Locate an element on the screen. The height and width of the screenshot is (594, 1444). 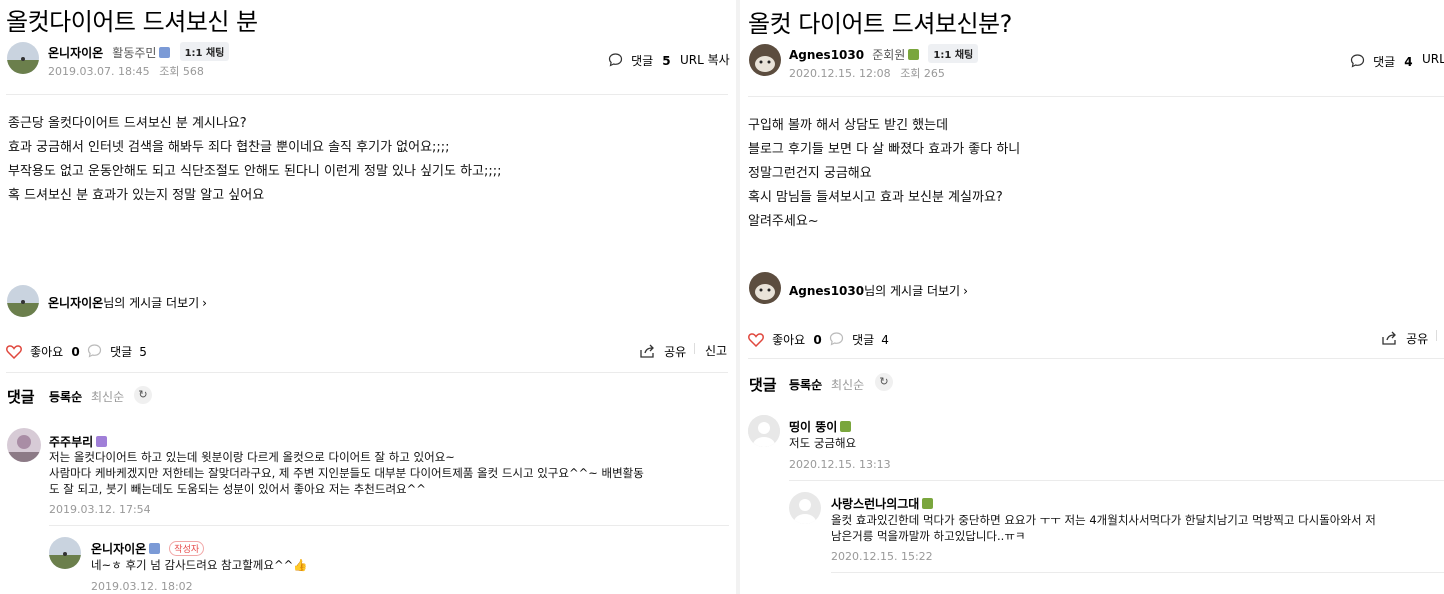
reply-date: 2020.12.15. 15:22 is located at coordinates (882, 556).